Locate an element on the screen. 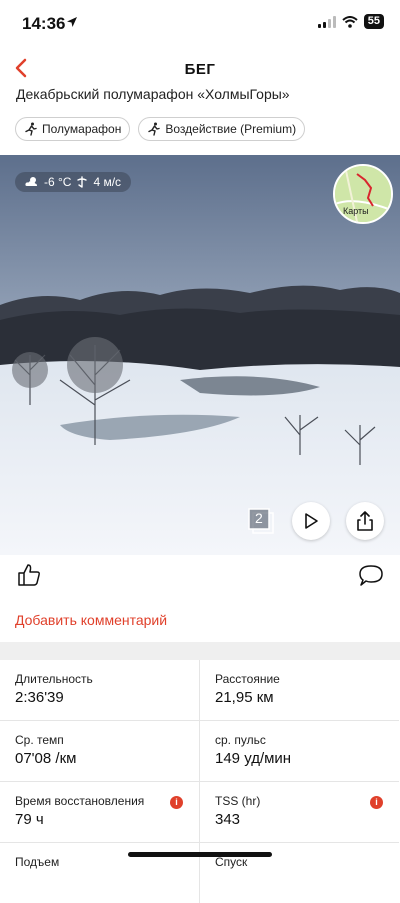 This screenshot has width=400, height=903. stat-avg-pace: Ср. темп 07'08 /км is located at coordinates (100, 751).